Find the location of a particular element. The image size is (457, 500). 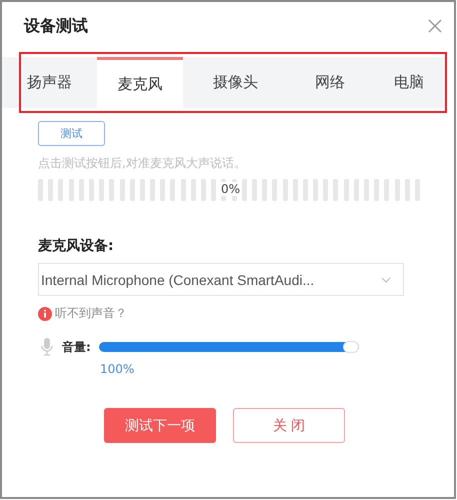

device-label: 麦克风设备: is located at coordinates (76, 246).